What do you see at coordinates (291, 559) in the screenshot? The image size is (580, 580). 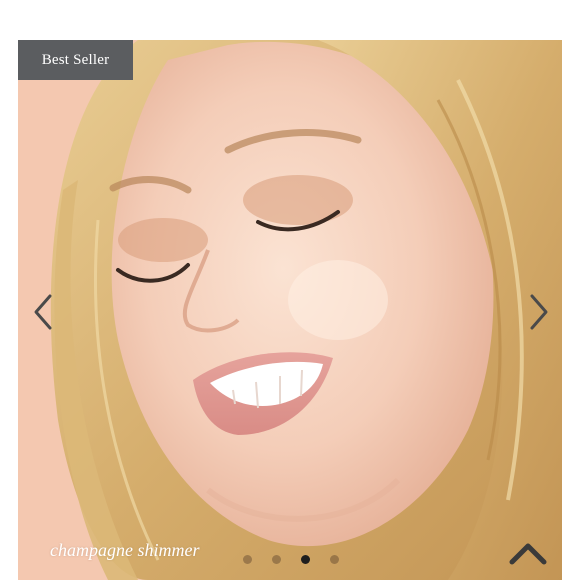 I see `carousel-pagination` at bounding box center [291, 559].